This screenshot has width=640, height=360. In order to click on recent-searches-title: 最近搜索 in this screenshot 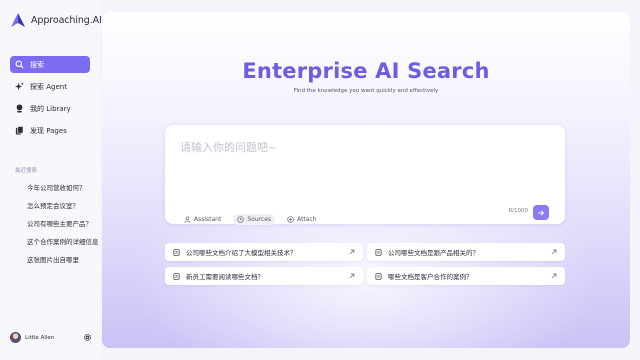, I will do `click(26, 171)`.